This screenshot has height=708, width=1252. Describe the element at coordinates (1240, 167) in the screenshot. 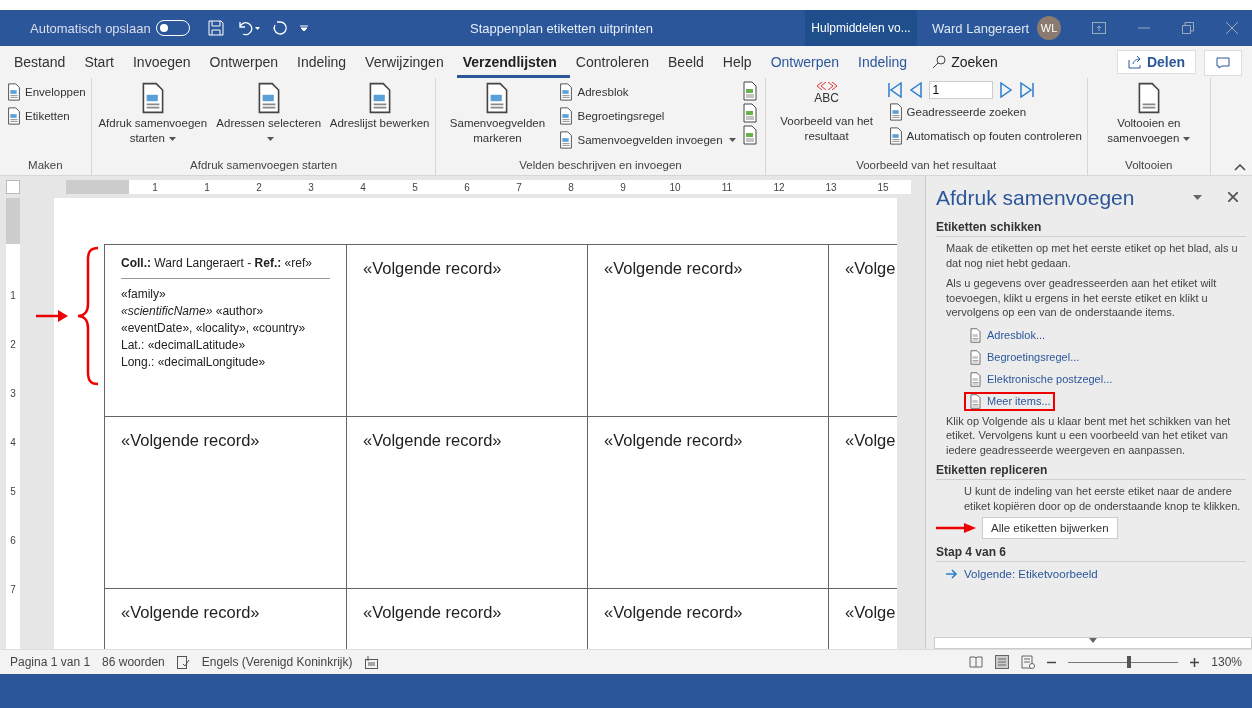

I see `collapse-icon` at that location.